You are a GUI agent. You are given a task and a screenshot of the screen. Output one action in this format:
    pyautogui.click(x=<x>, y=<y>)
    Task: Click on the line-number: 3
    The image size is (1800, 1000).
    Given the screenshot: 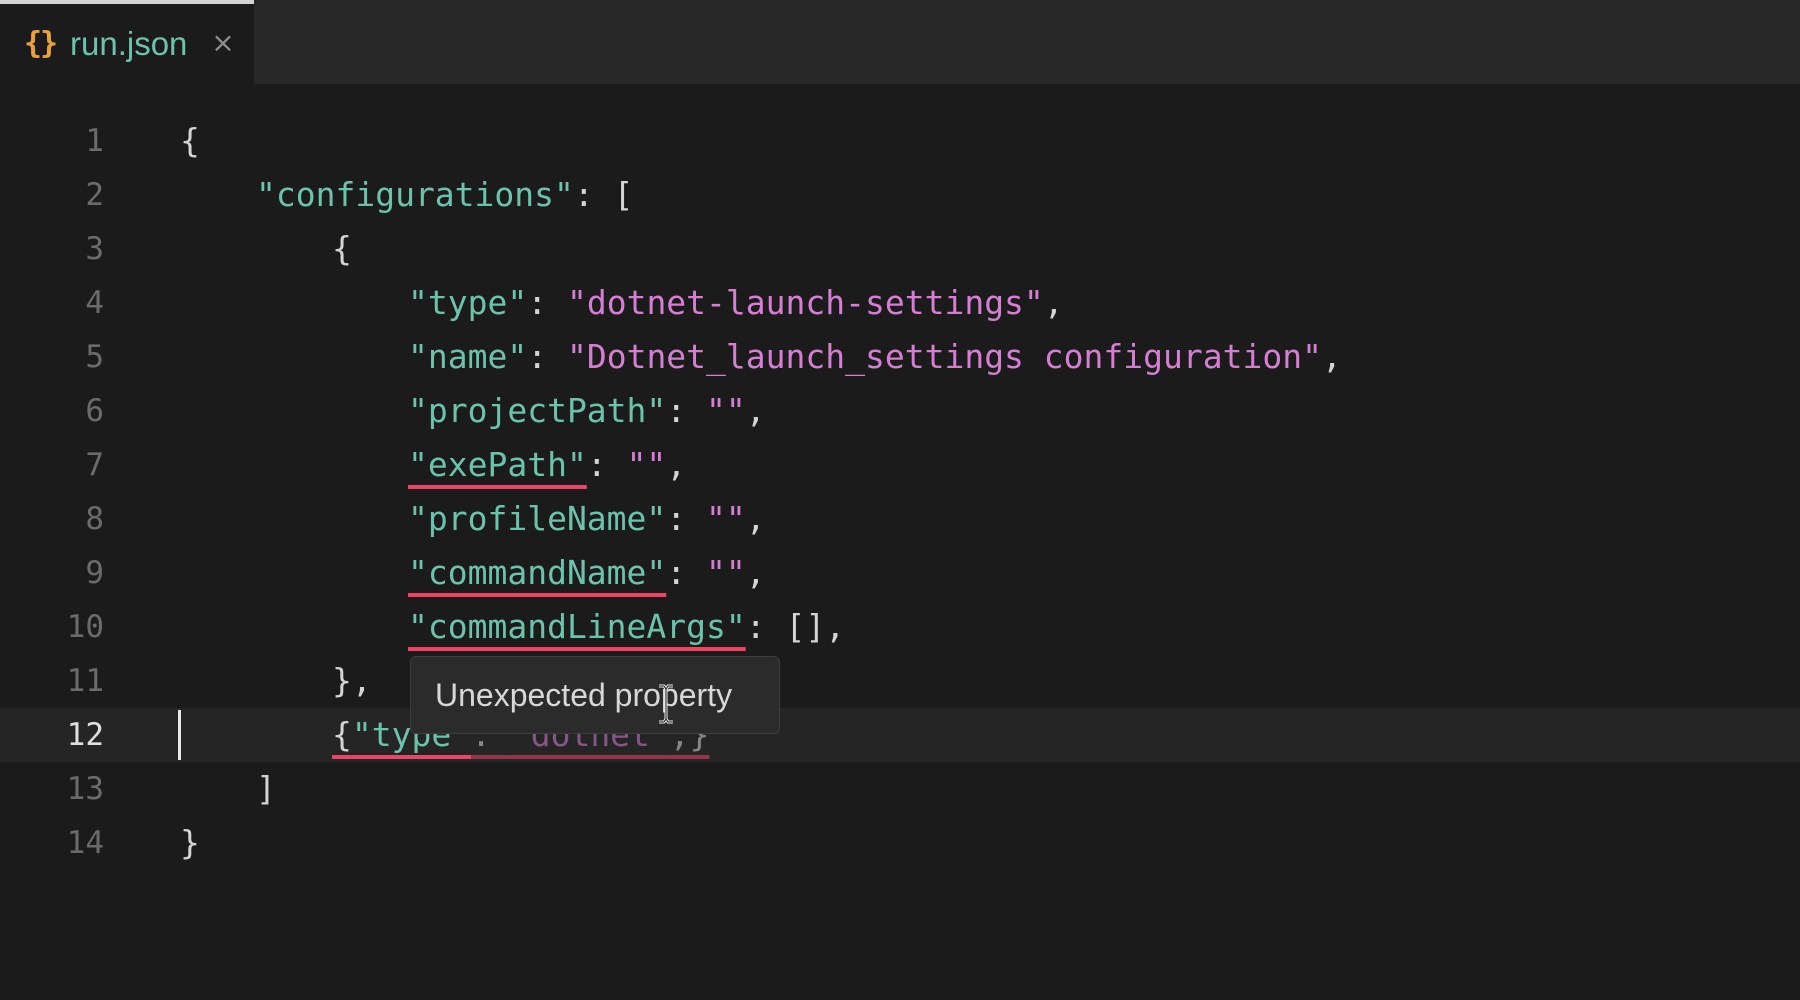 What is the action you would take?
    pyautogui.click(x=94, y=249)
    